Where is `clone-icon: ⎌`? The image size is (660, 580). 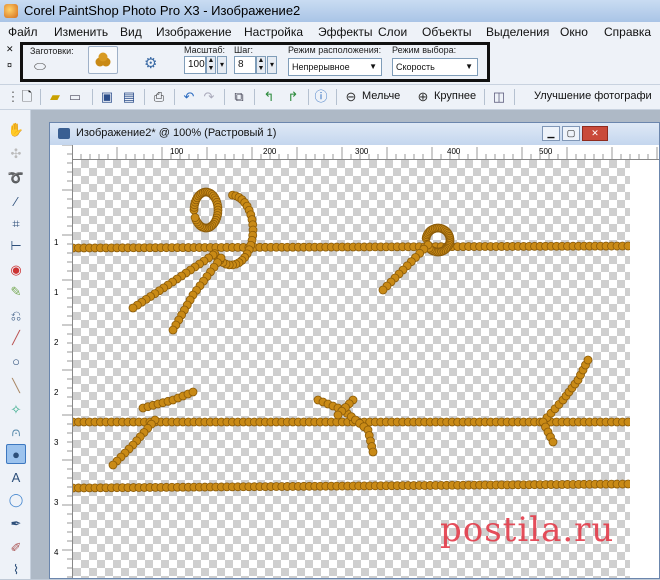 clone-icon: ⎌ is located at coordinates (16, 316).